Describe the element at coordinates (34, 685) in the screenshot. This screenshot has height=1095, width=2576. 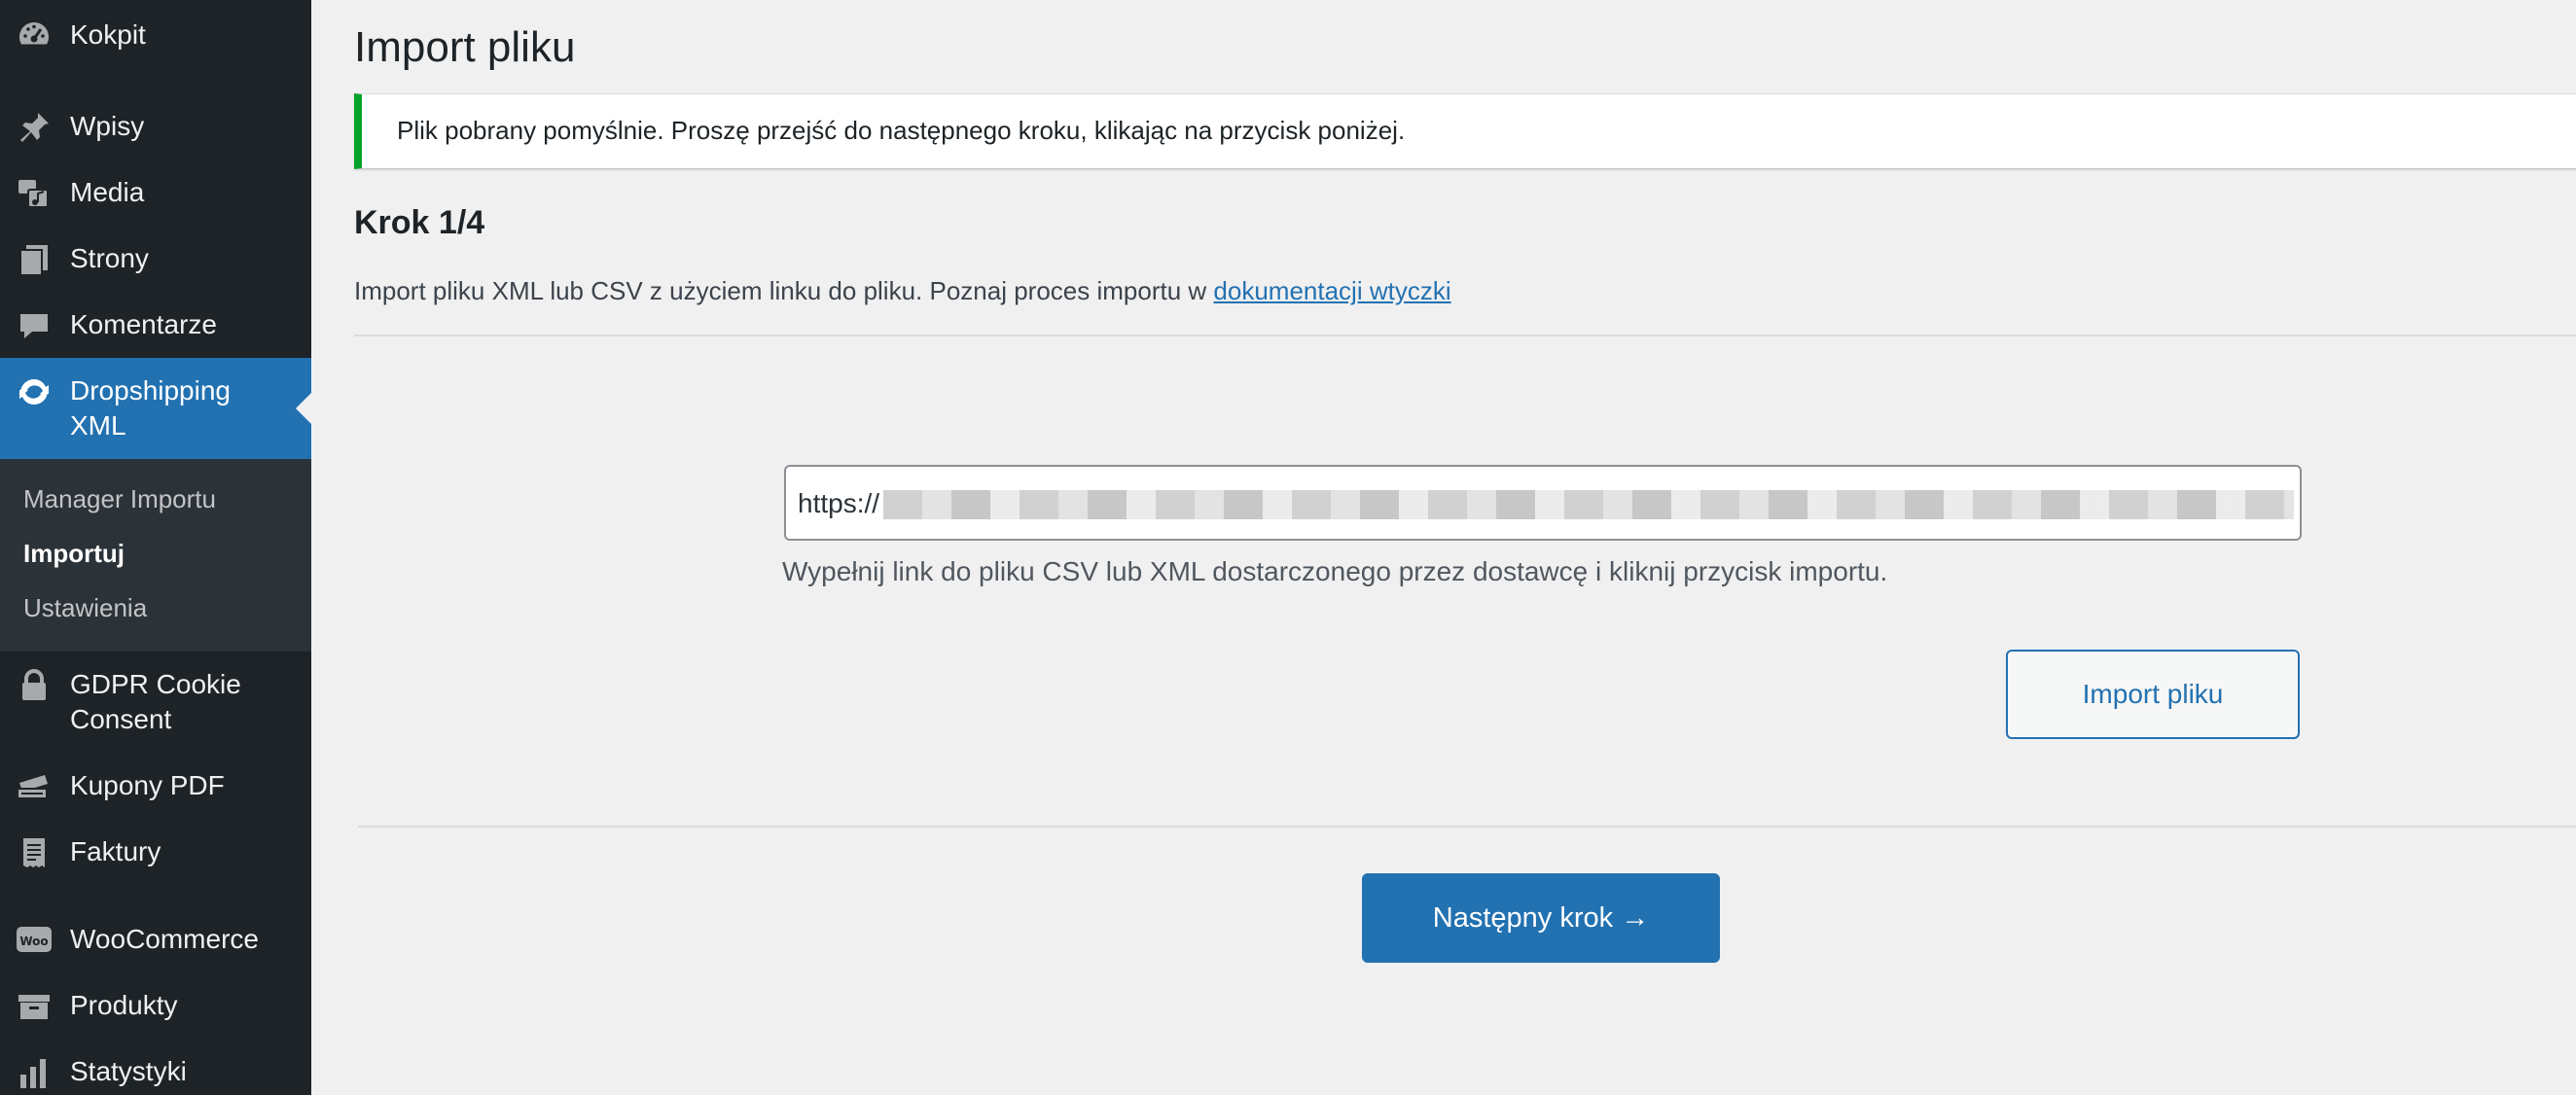
I see `lock-icon` at that location.